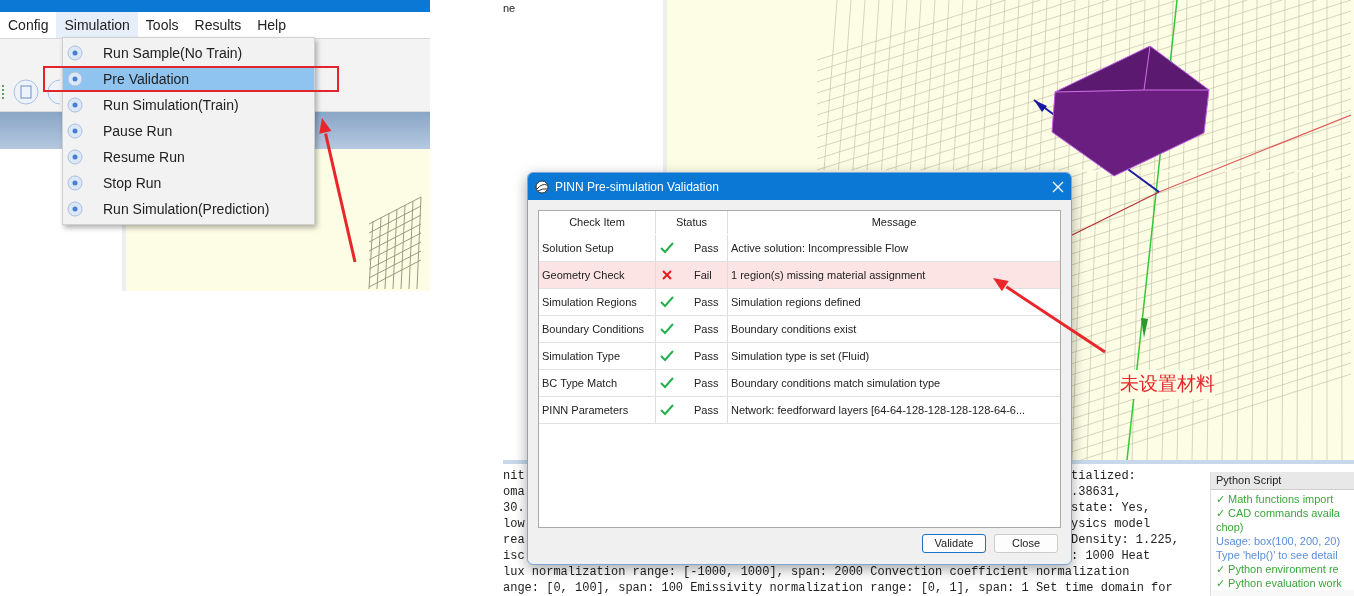 This screenshot has height=596, width=1354. What do you see at coordinates (597, 275) in the screenshot?
I see `table-cell: Geometry Check` at bounding box center [597, 275].